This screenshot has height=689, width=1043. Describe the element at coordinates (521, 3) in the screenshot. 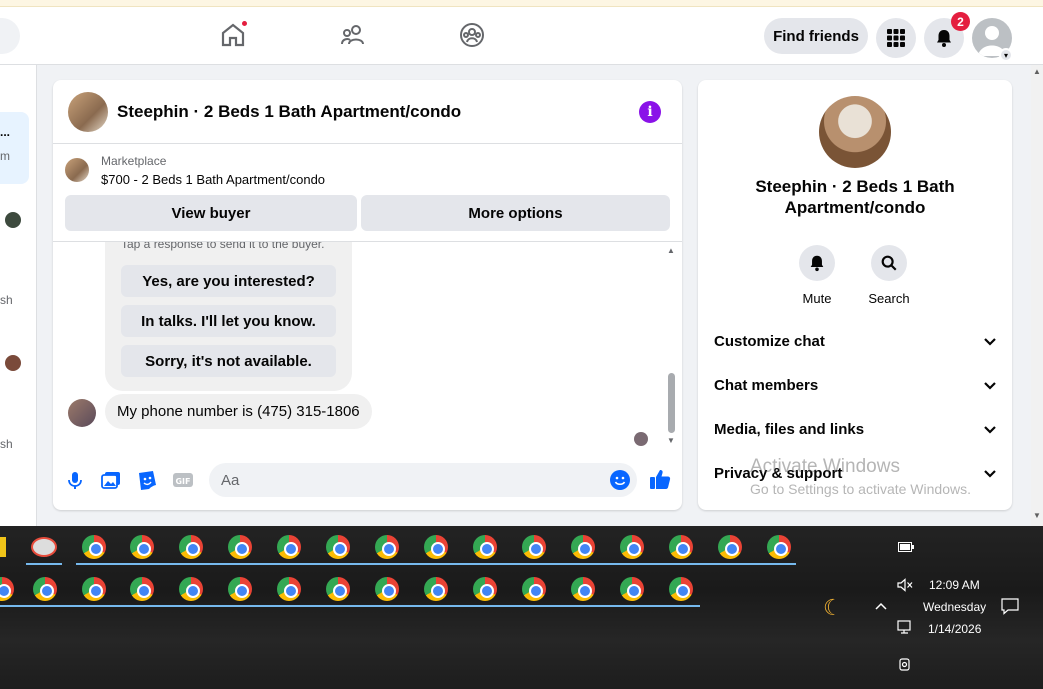

I see `browser-notice-strip` at that location.